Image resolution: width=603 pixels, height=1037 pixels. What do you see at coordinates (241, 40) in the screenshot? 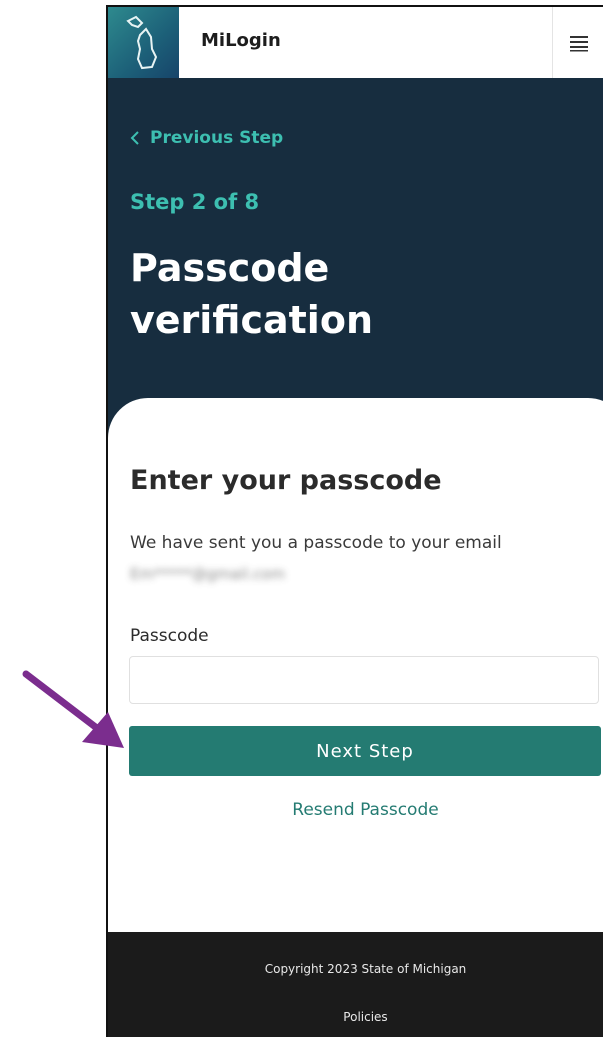
I see `brand-name: MiLogin` at bounding box center [241, 40].